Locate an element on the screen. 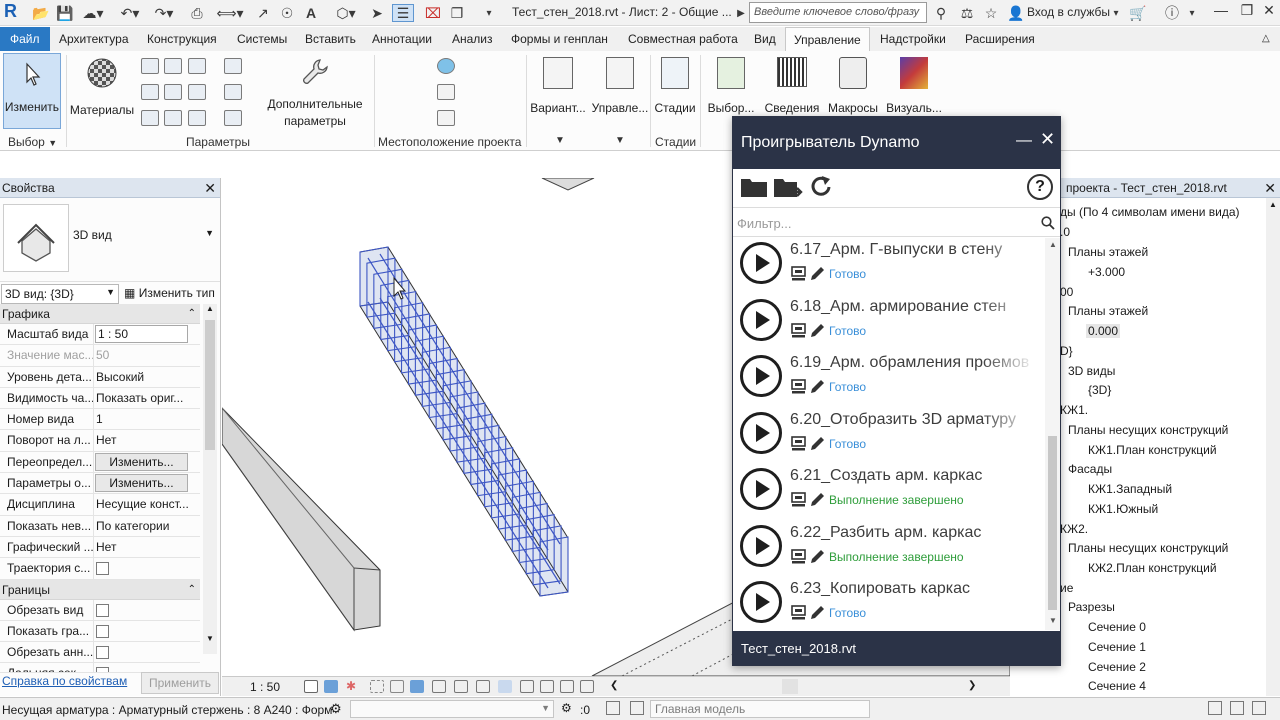 The image size is (1280, 720). redo-icon: ↷▾ is located at coordinates (164, 13).